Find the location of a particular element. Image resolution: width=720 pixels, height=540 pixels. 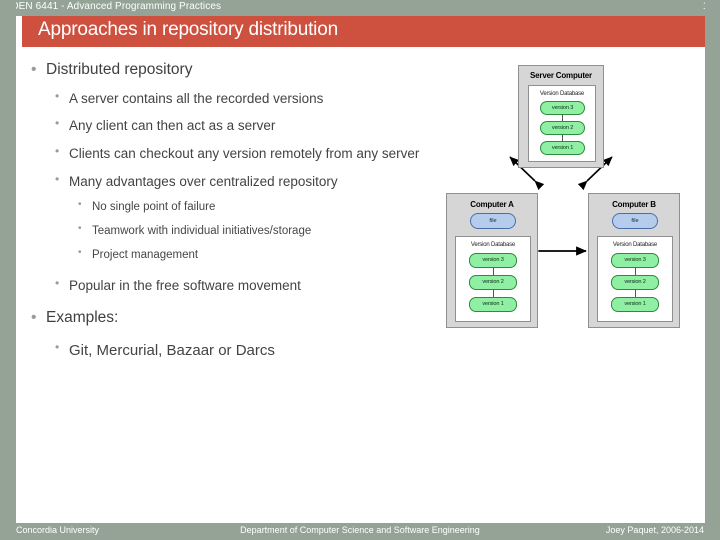

list-item: • Popular in the free software movement is located at coordinates (227, 286).